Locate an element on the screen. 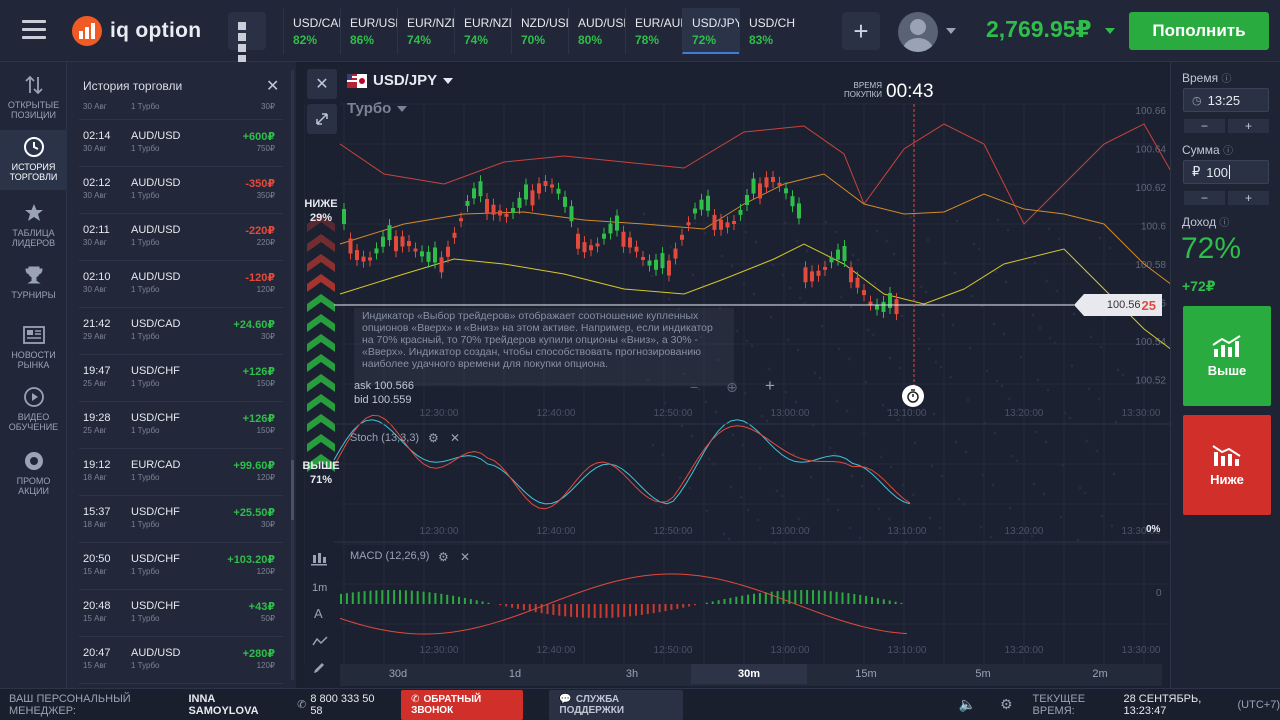 This screenshot has height=720, width=1280. time-plus-button: + is located at coordinates (1248, 126).